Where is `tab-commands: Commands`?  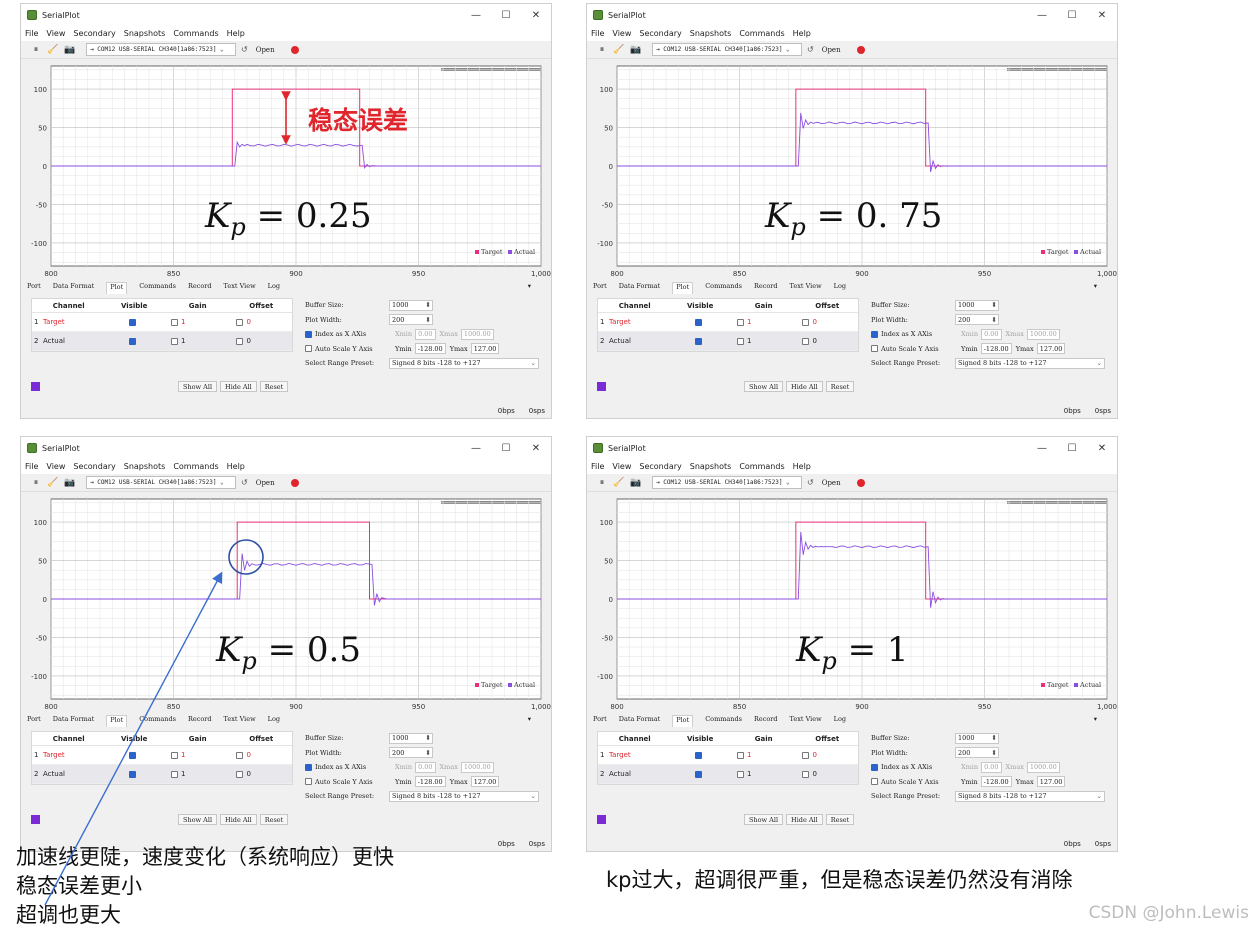 tab-commands: Commands is located at coordinates (157, 288).